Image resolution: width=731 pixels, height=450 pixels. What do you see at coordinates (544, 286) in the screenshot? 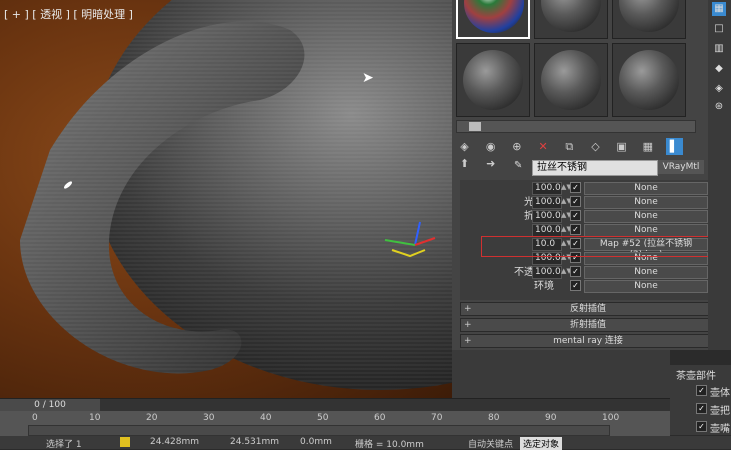
I see `map-label: 环境` at bounding box center [544, 286].